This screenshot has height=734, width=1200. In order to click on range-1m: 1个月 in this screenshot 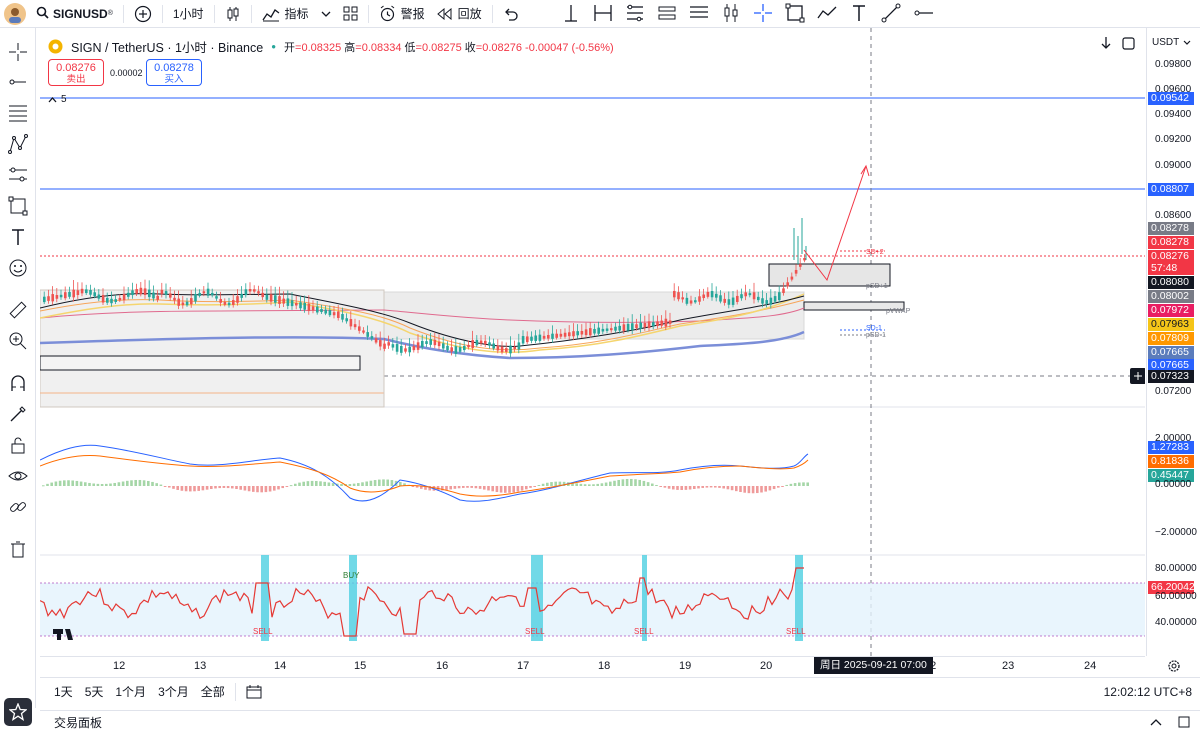, I will do `click(130, 691)`.